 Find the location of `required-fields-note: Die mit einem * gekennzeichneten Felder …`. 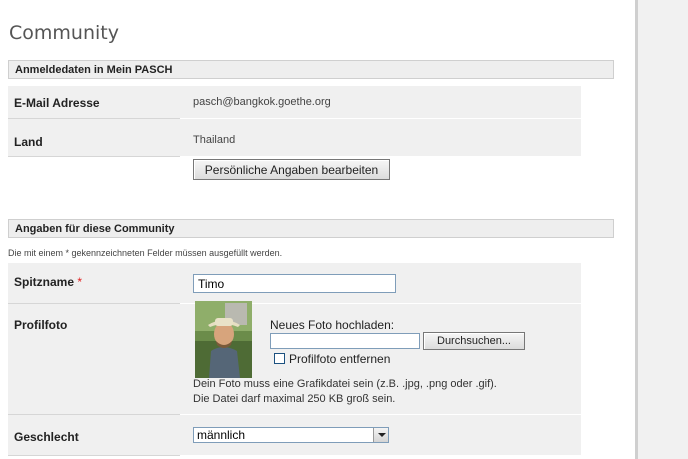

required-fields-note: Die mit einem * gekennzeichneten Felder … is located at coordinates (145, 253).